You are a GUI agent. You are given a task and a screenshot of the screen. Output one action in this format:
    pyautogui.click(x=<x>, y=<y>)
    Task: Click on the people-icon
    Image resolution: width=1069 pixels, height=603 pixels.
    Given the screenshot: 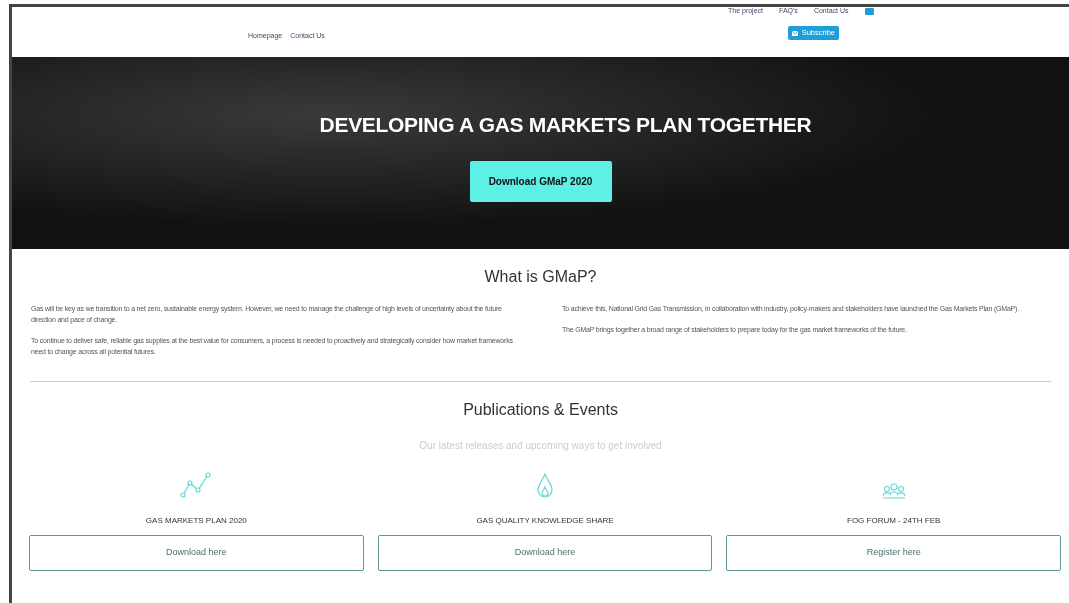 What is the action you would take?
    pyautogui.click(x=893, y=491)
    